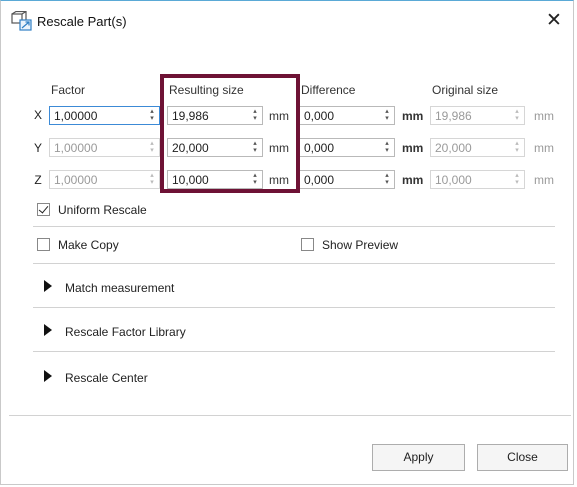 This screenshot has height=487, width=577. What do you see at coordinates (477, 147) in the screenshot?
I see `original-y-input: 20,000 ▴ ▾` at bounding box center [477, 147].